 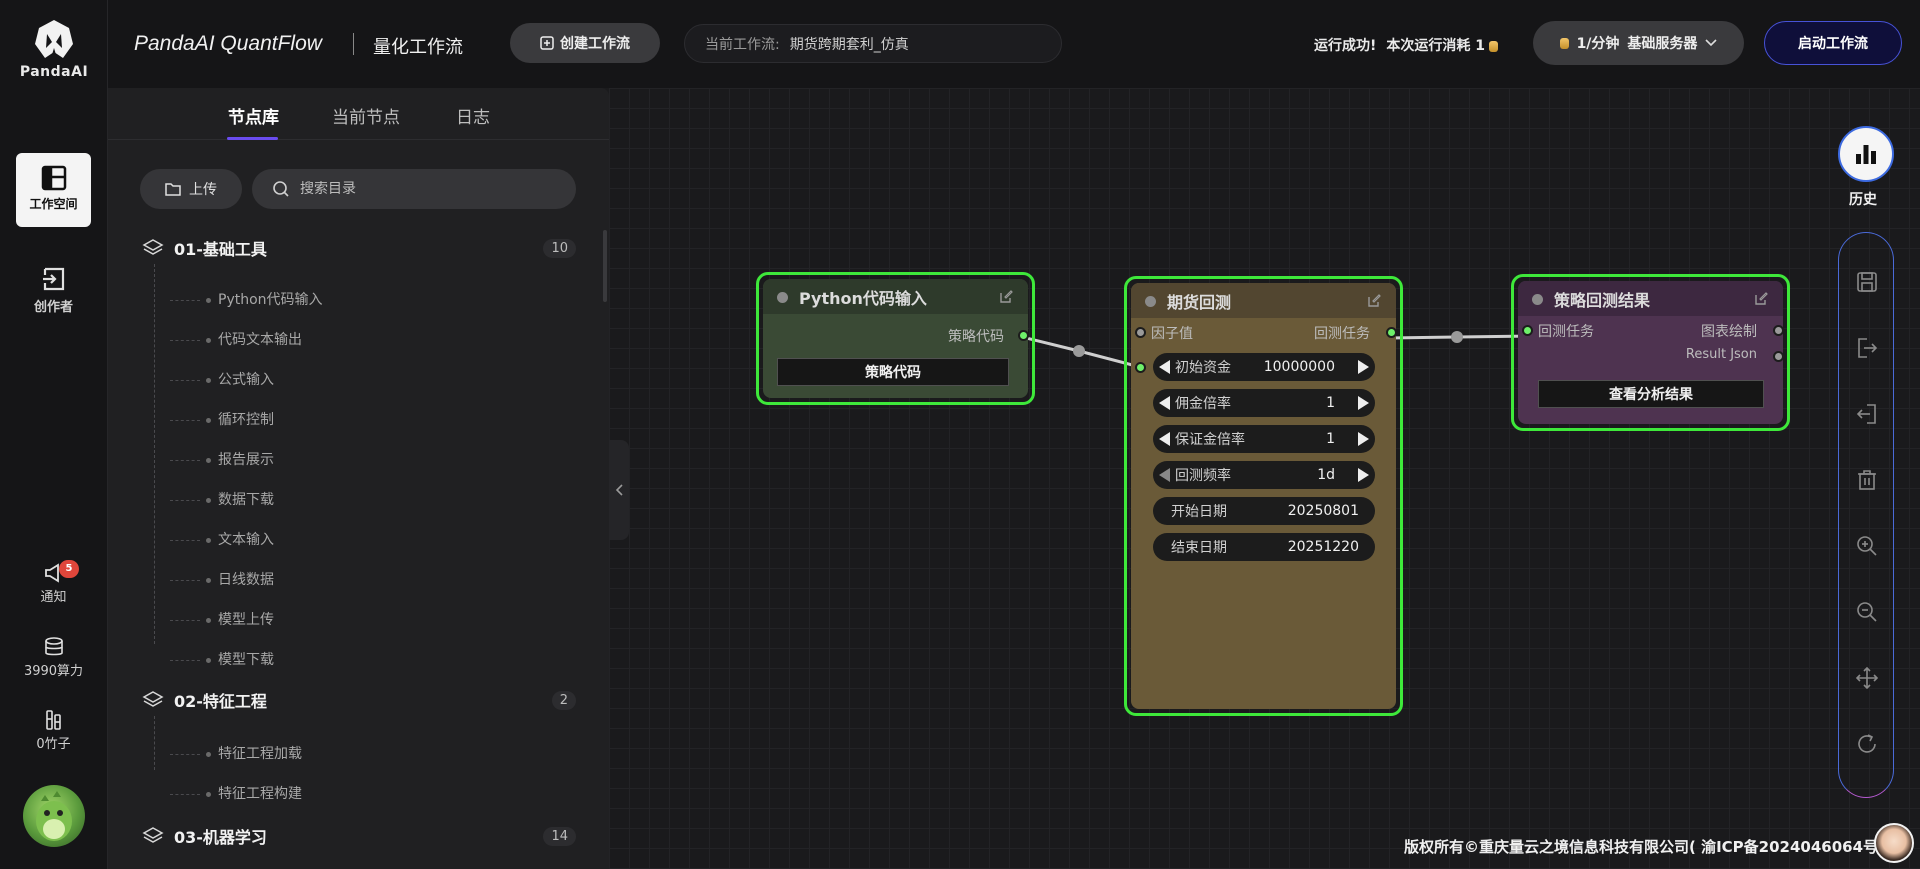 I want to click on category-machine-learning: 03-机器学习 14, so click(x=359, y=836).